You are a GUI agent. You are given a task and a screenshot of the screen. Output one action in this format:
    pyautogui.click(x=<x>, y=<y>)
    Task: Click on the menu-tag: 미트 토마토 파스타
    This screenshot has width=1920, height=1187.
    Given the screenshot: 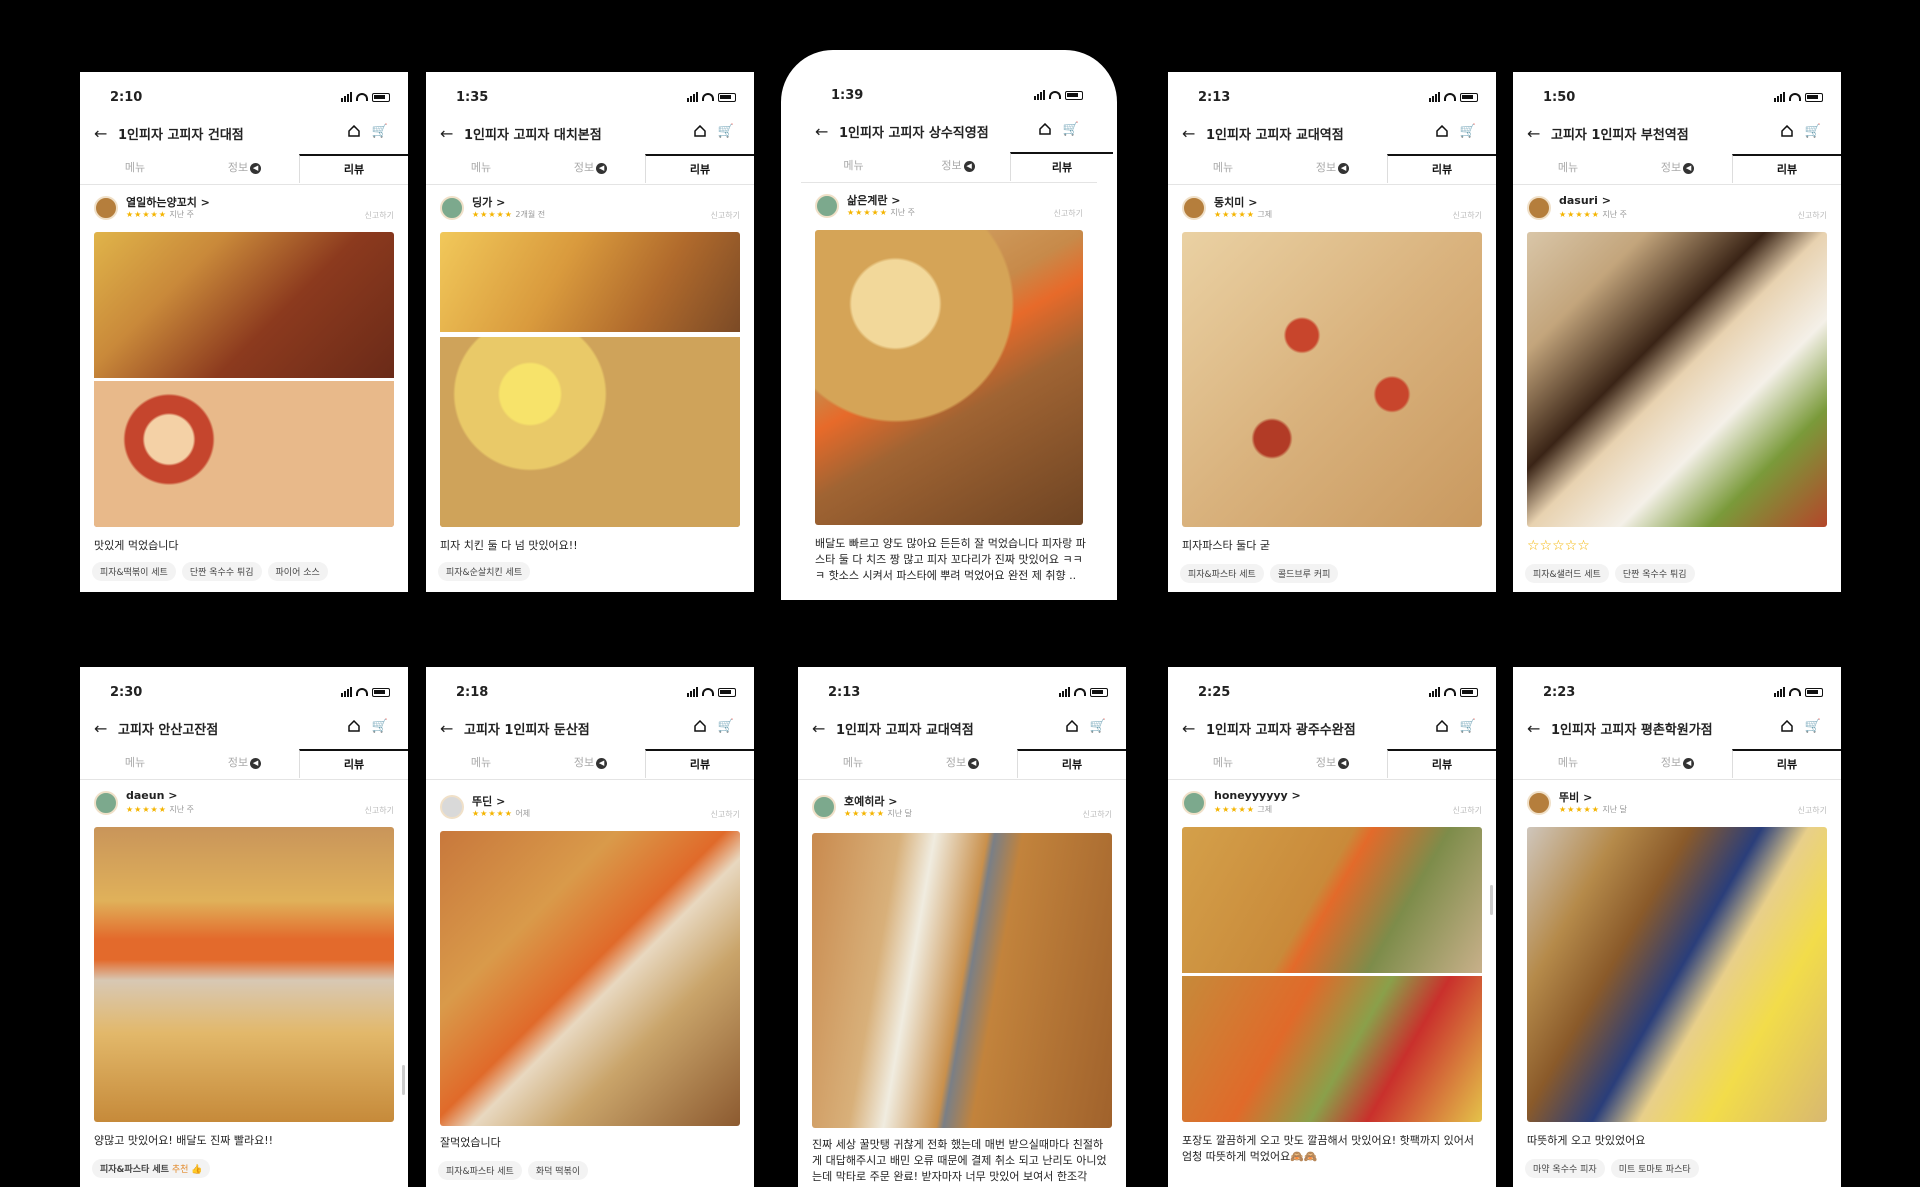 What is the action you would take?
    pyautogui.click(x=1654, y=1168)
    